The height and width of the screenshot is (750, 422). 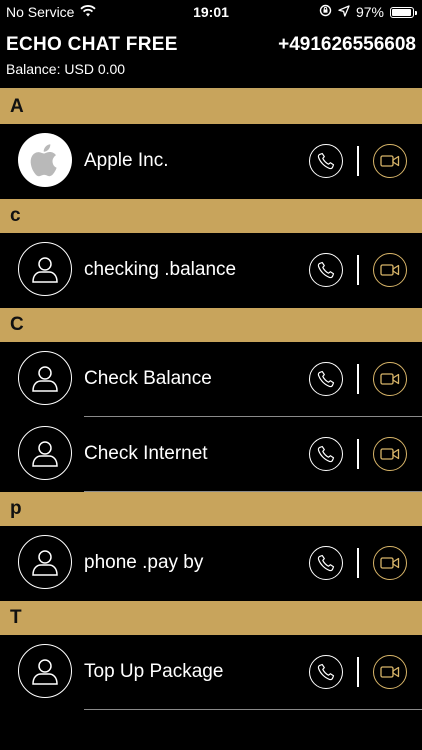 I want to click on contact-row: checking .balance, so click(x=211, y=270).